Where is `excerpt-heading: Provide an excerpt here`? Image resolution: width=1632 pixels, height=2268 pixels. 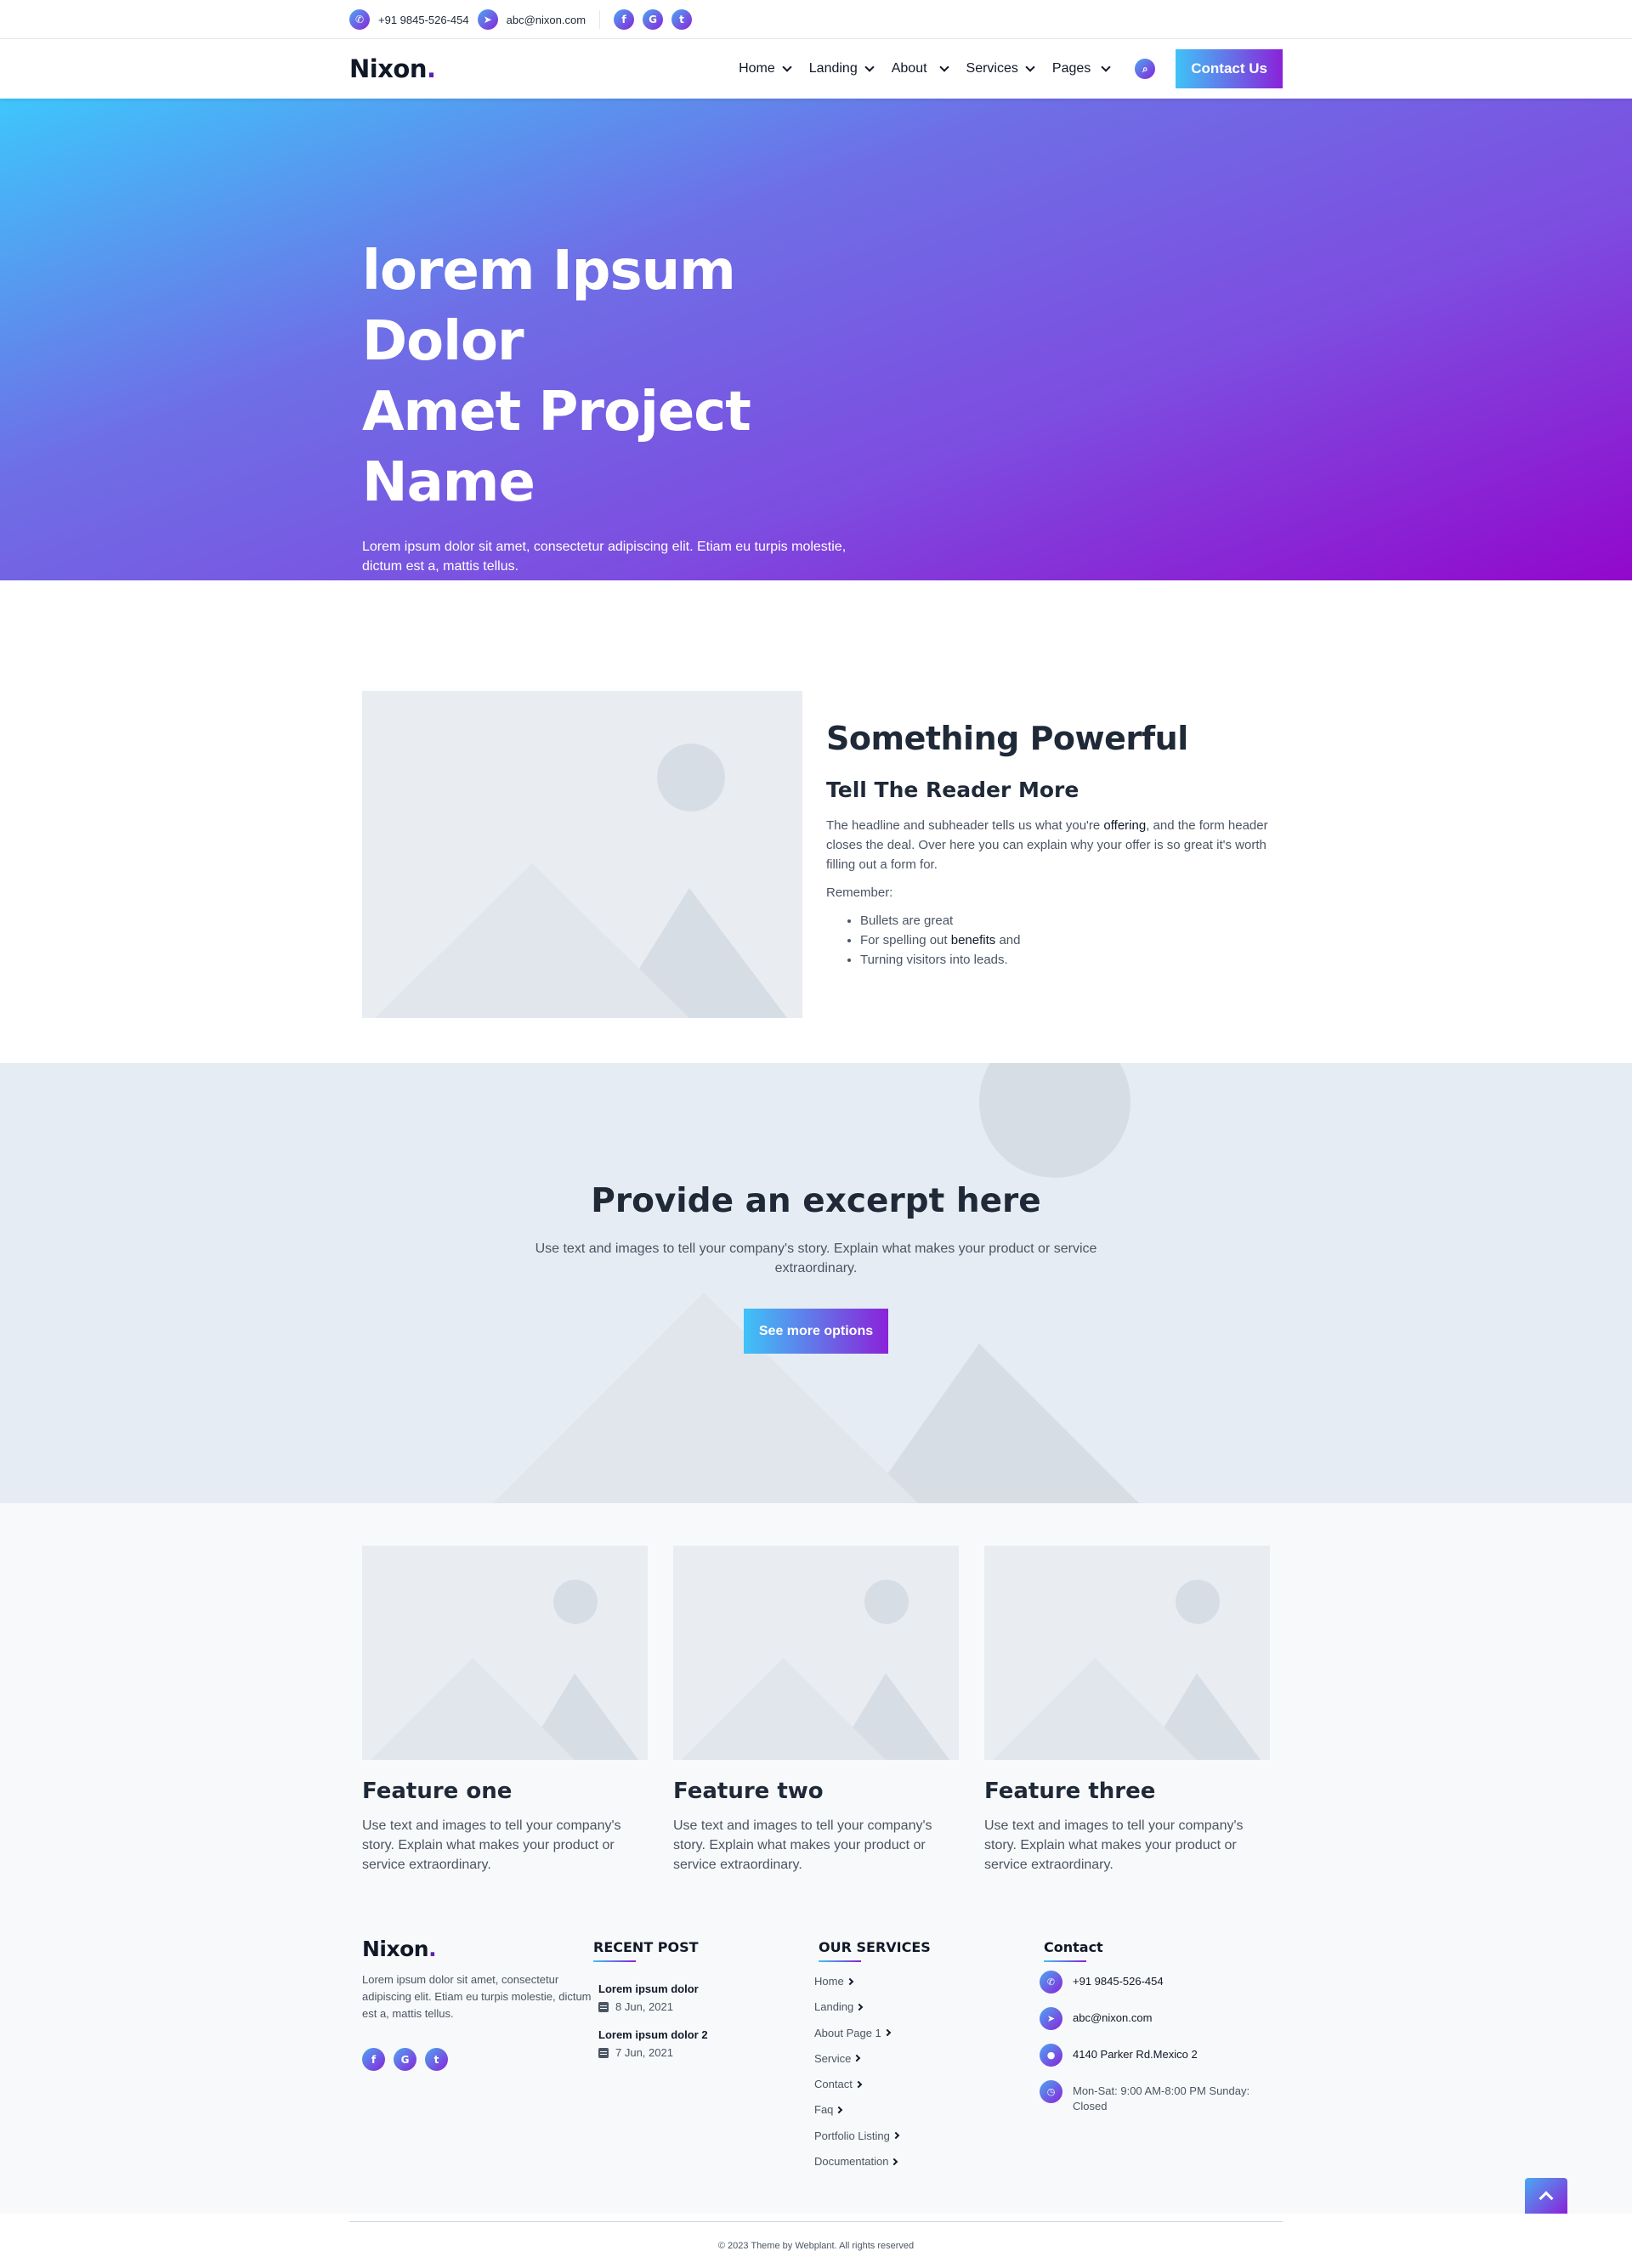 excerpt-heading: Provide an excerpt here is located at coordinates (816, 1201).